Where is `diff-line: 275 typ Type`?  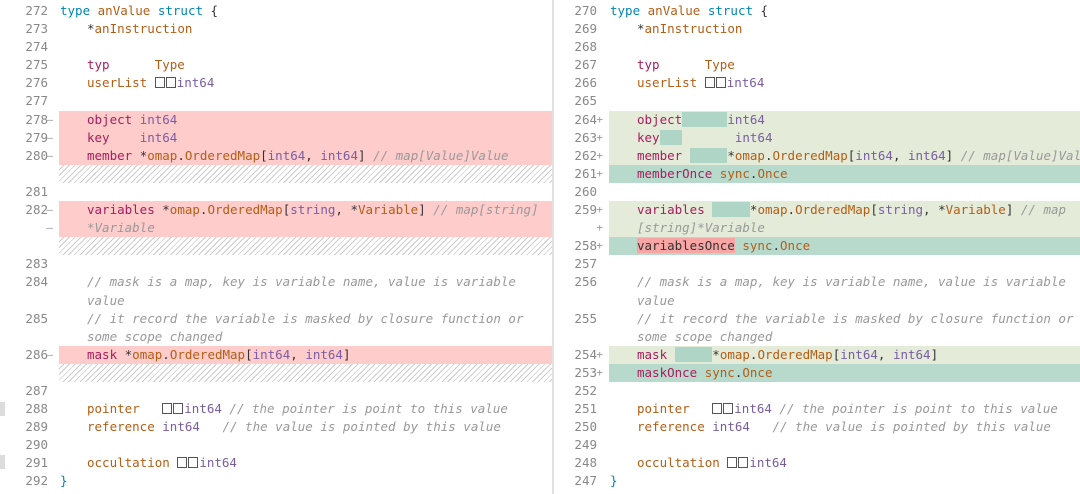 diff-line: 275 typ Type is located at coordinates (276, 65).